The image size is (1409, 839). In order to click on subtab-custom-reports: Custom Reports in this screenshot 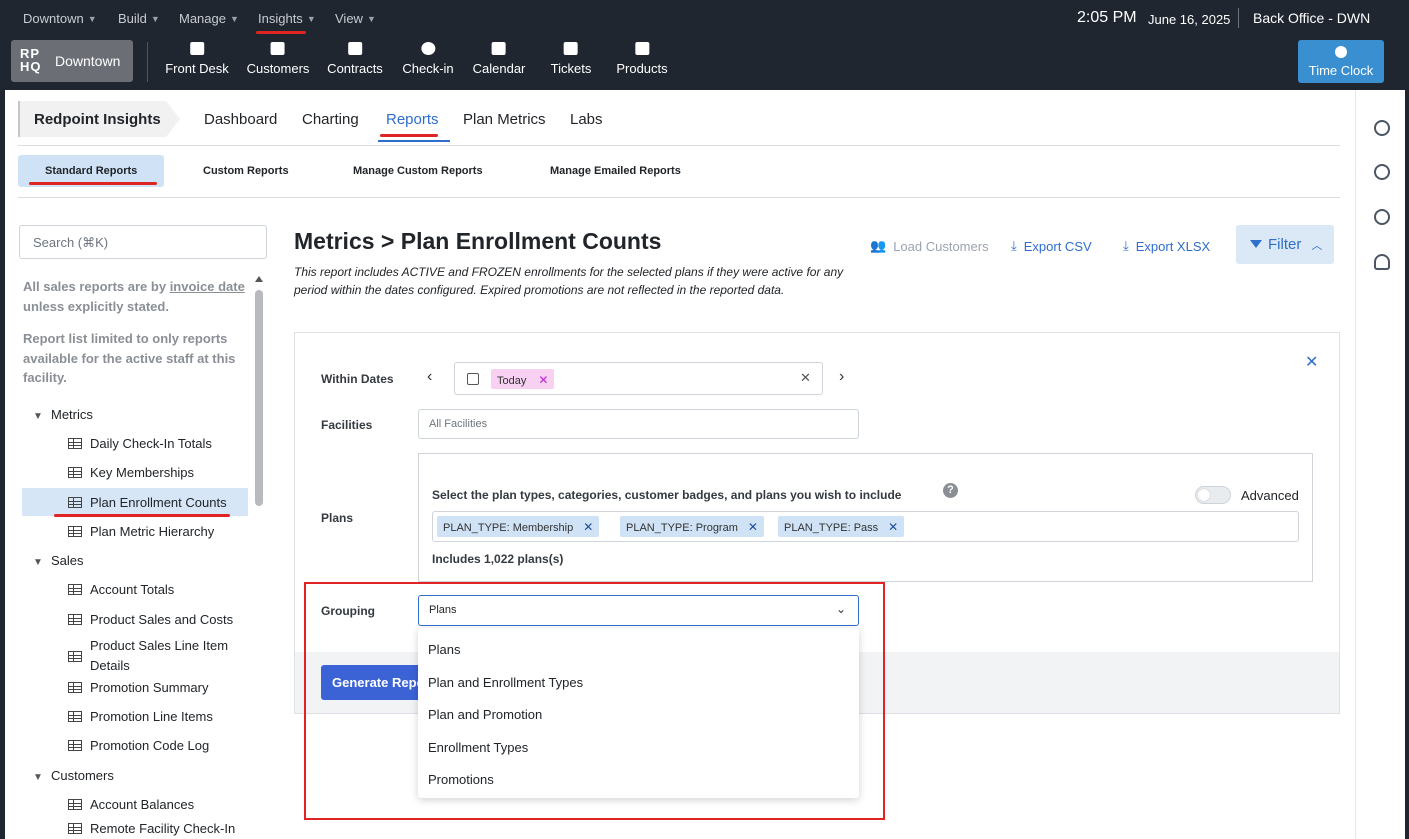, I will do `click(246, 171)`.